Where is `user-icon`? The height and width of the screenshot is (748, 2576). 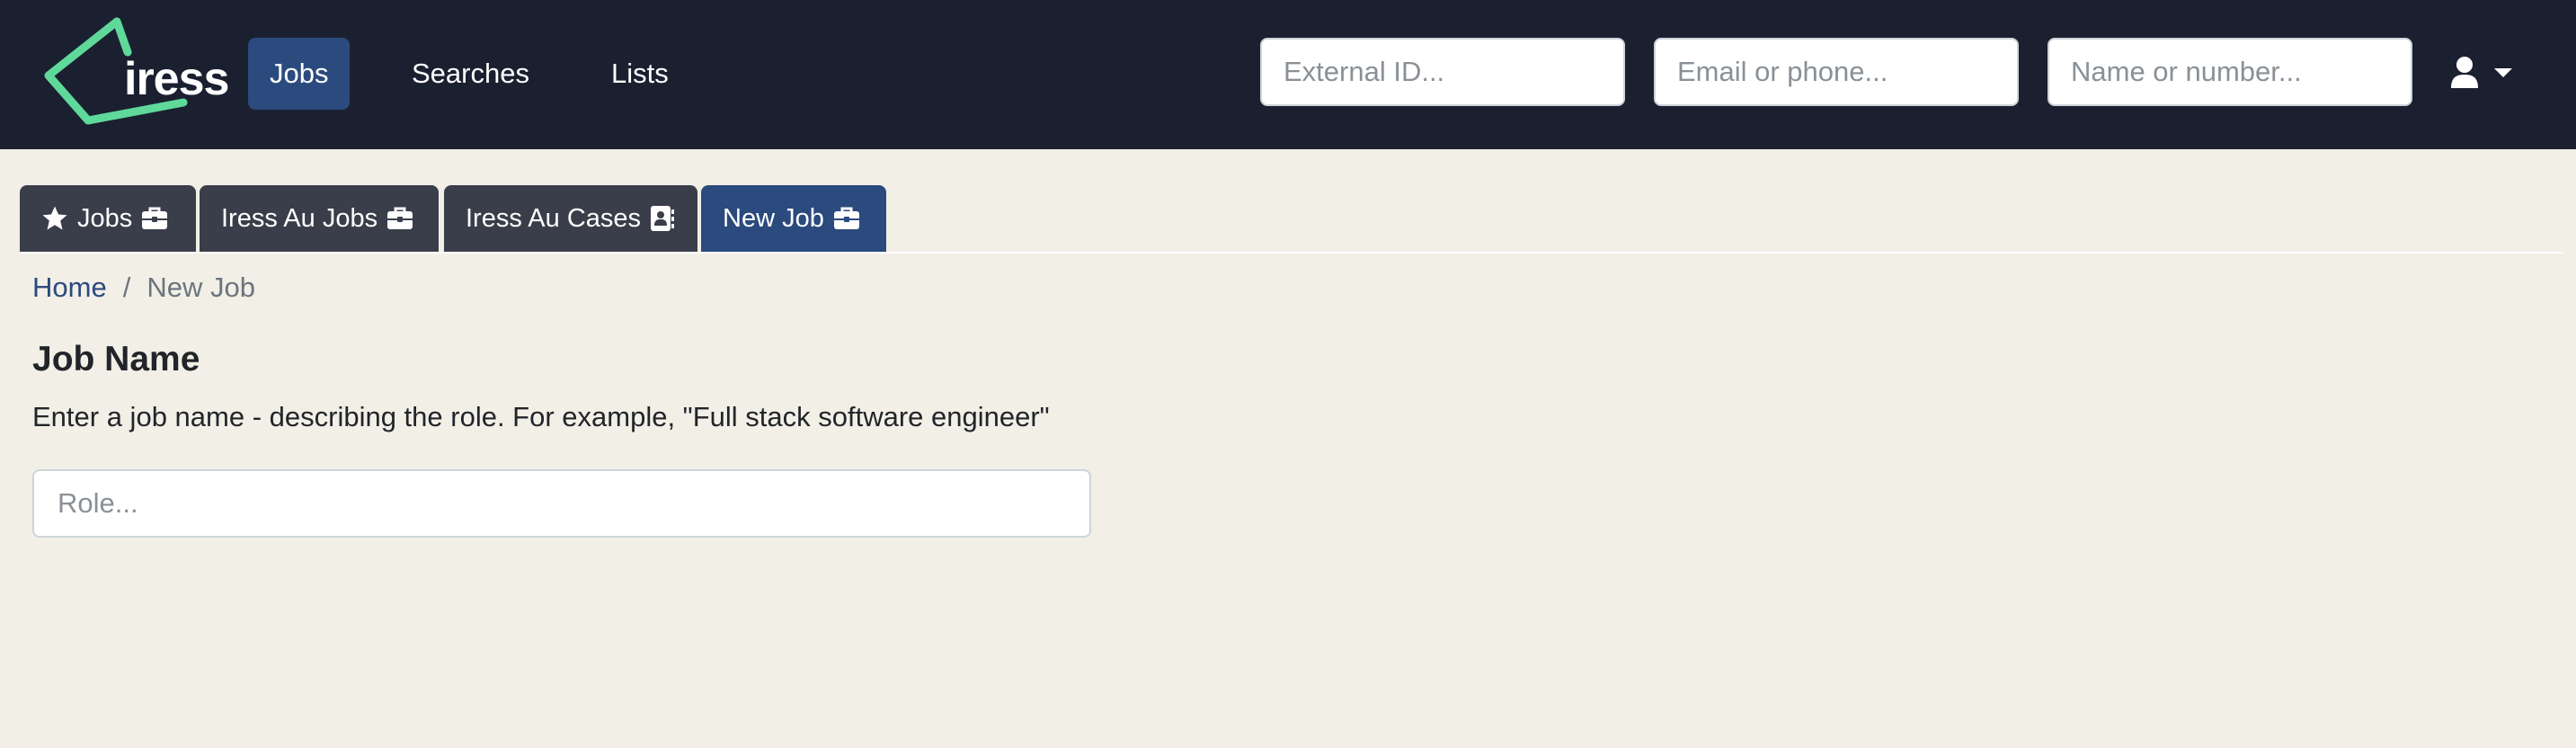
user-icon is located at coordinates (2464, 72).